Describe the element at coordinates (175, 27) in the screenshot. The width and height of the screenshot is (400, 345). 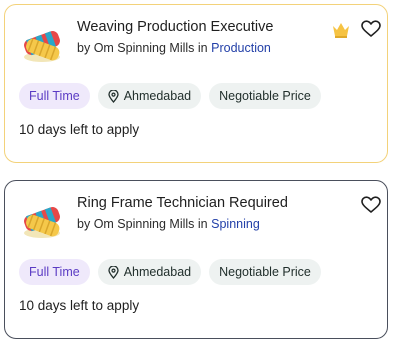
I see `job-title: Weaving Production Executive` at that location.